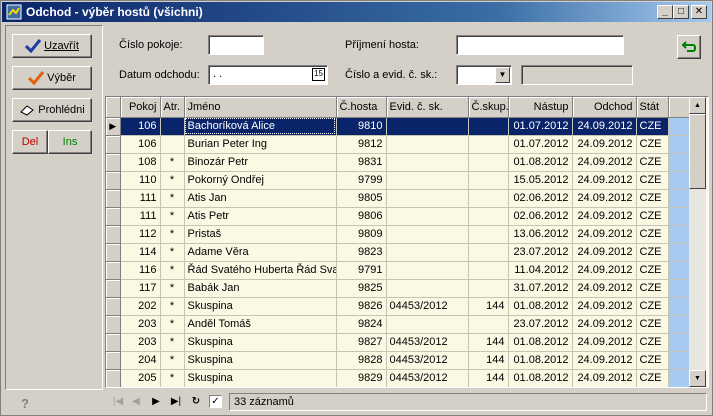  Describe the element at coordinates (52, 78) in the screenshot. I see `select-button: Výběr` at that location.